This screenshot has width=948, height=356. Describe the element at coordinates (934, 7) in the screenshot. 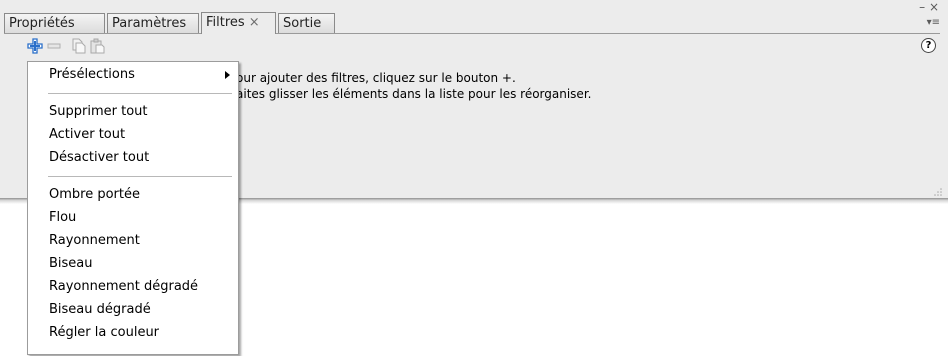

I see `close-window-icon: ×` at that location.